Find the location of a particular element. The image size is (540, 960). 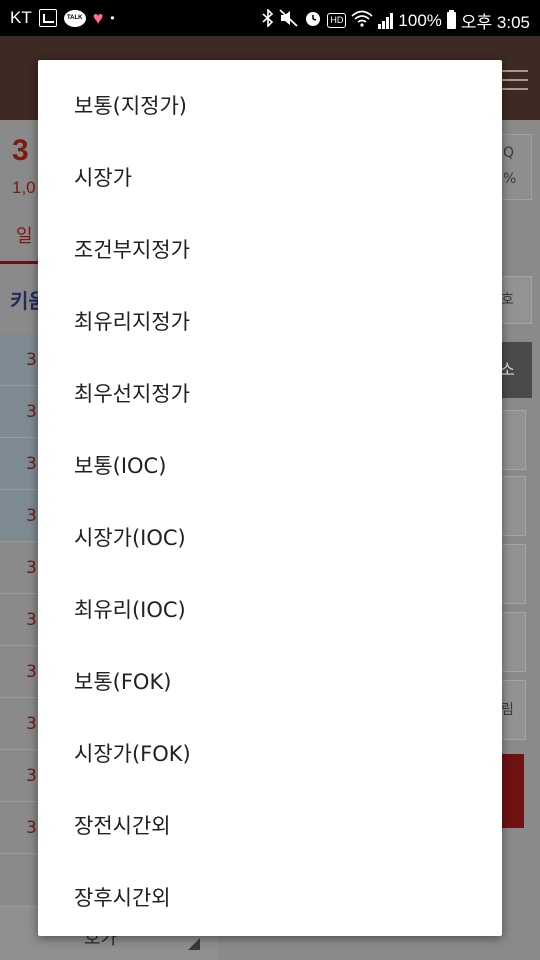

clock: 오후 3:05 is located at coordinates (495, 22).